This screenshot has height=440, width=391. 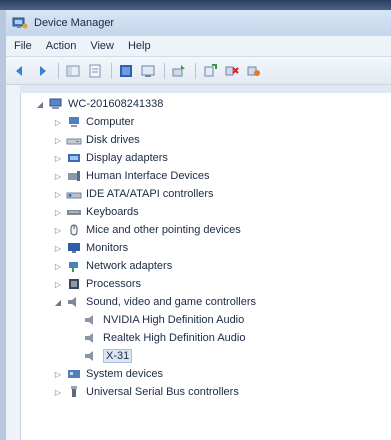 I want to click on hid-icon, so click(x=74, y=176).